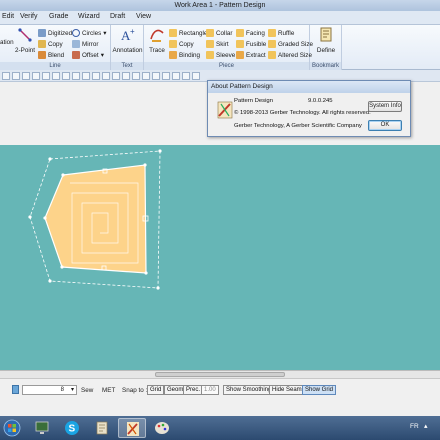 This screenshot has width=440, height=440. What do you see at coordinates (249, 390) in the screenshot?
I see `show-smoothing-button: Show Smoothing` at bounding box center [249, 390].